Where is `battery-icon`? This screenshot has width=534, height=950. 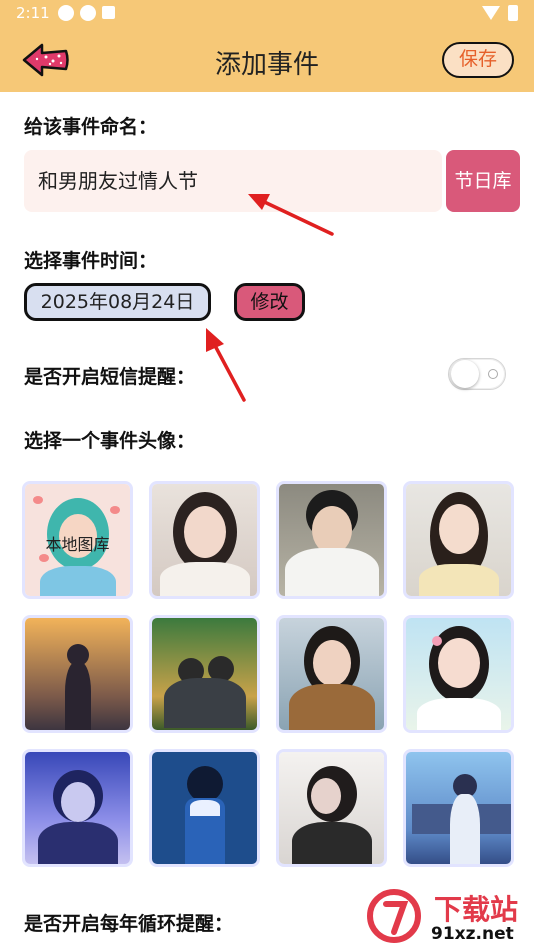
battery-icon is located at coordinates (513, 13).